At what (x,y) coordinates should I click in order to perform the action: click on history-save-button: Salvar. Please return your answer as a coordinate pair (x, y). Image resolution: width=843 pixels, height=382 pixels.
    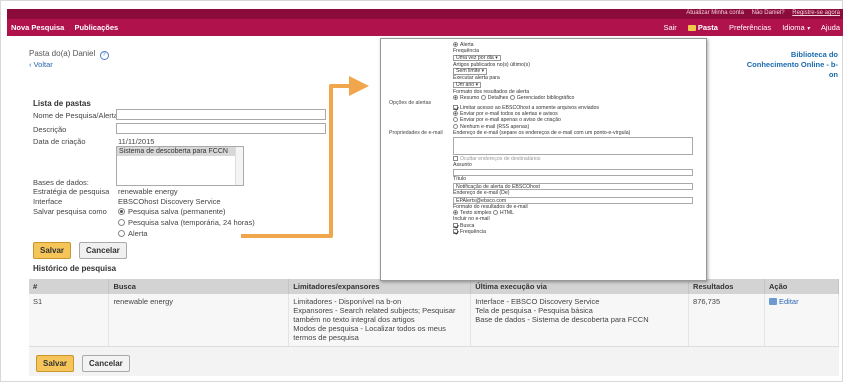
    Looking at the image, I should click on (55, 363).